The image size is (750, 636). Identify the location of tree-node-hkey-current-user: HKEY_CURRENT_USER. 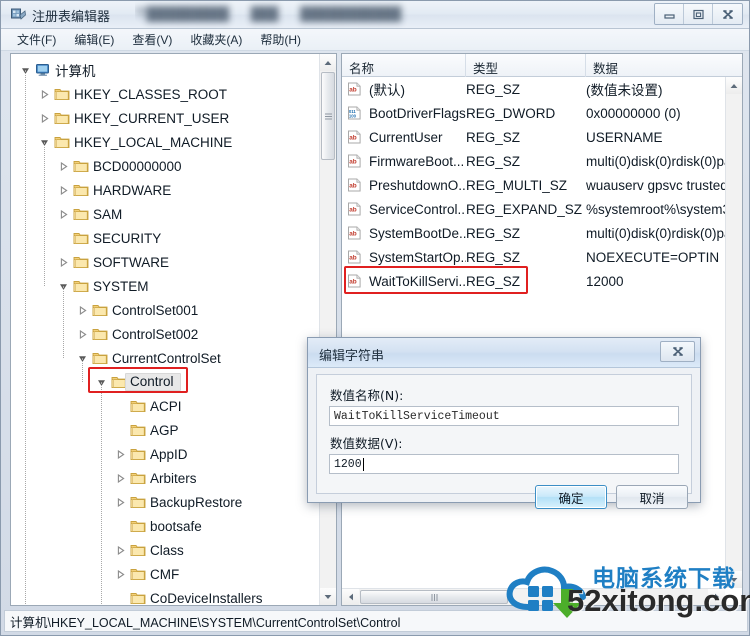
(164, 118).